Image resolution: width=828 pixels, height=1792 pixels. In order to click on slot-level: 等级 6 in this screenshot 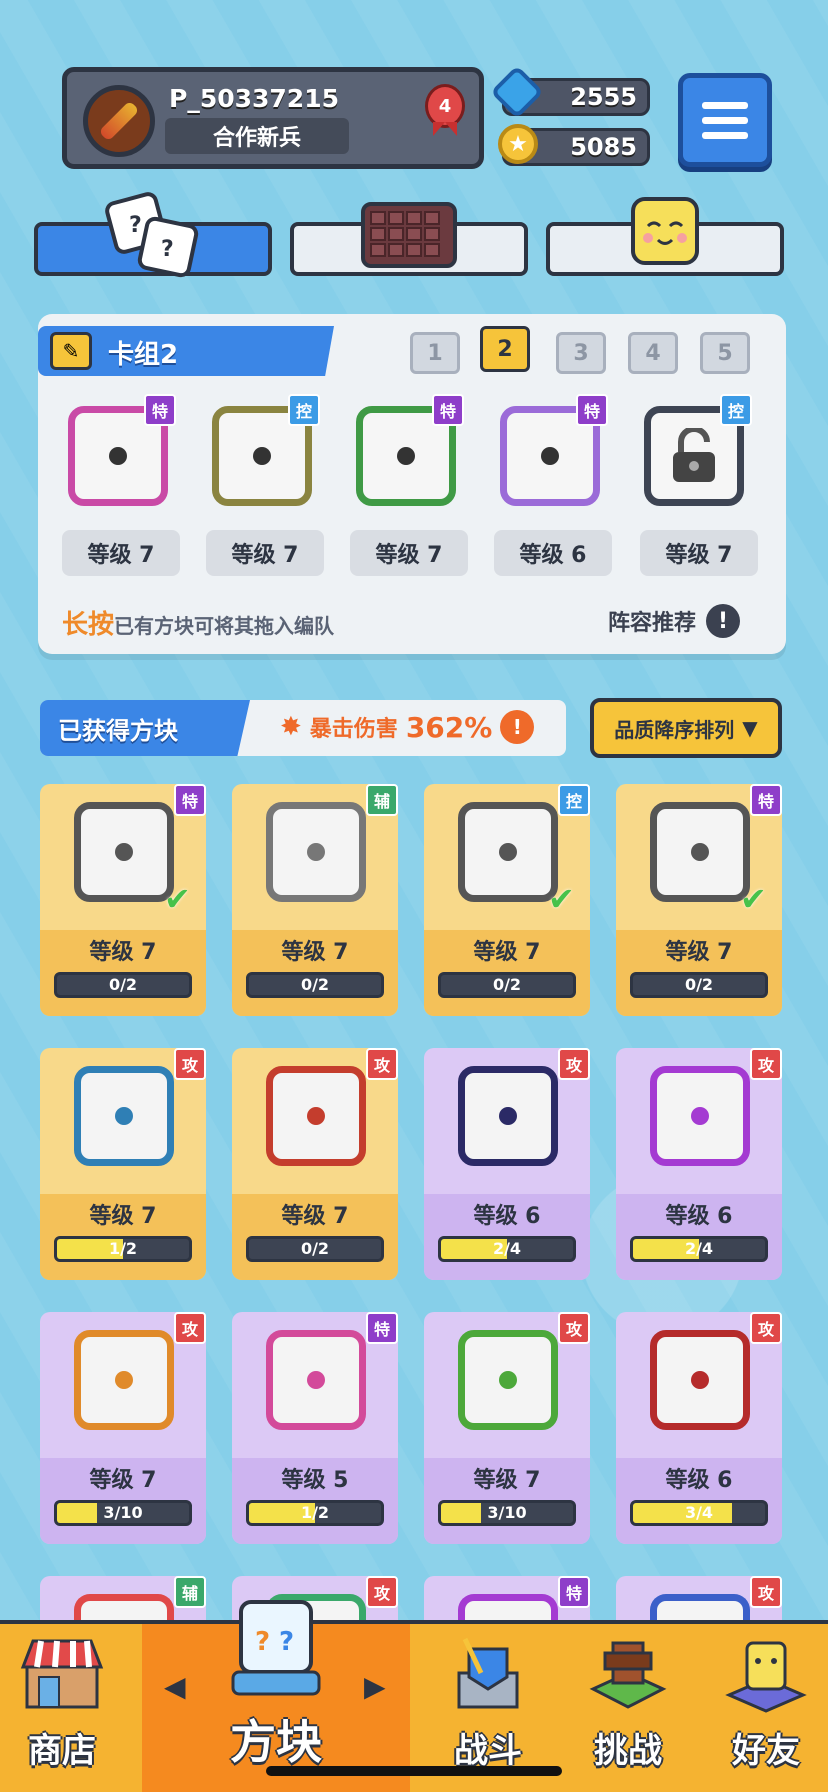, I will do `click(553, 553)`.